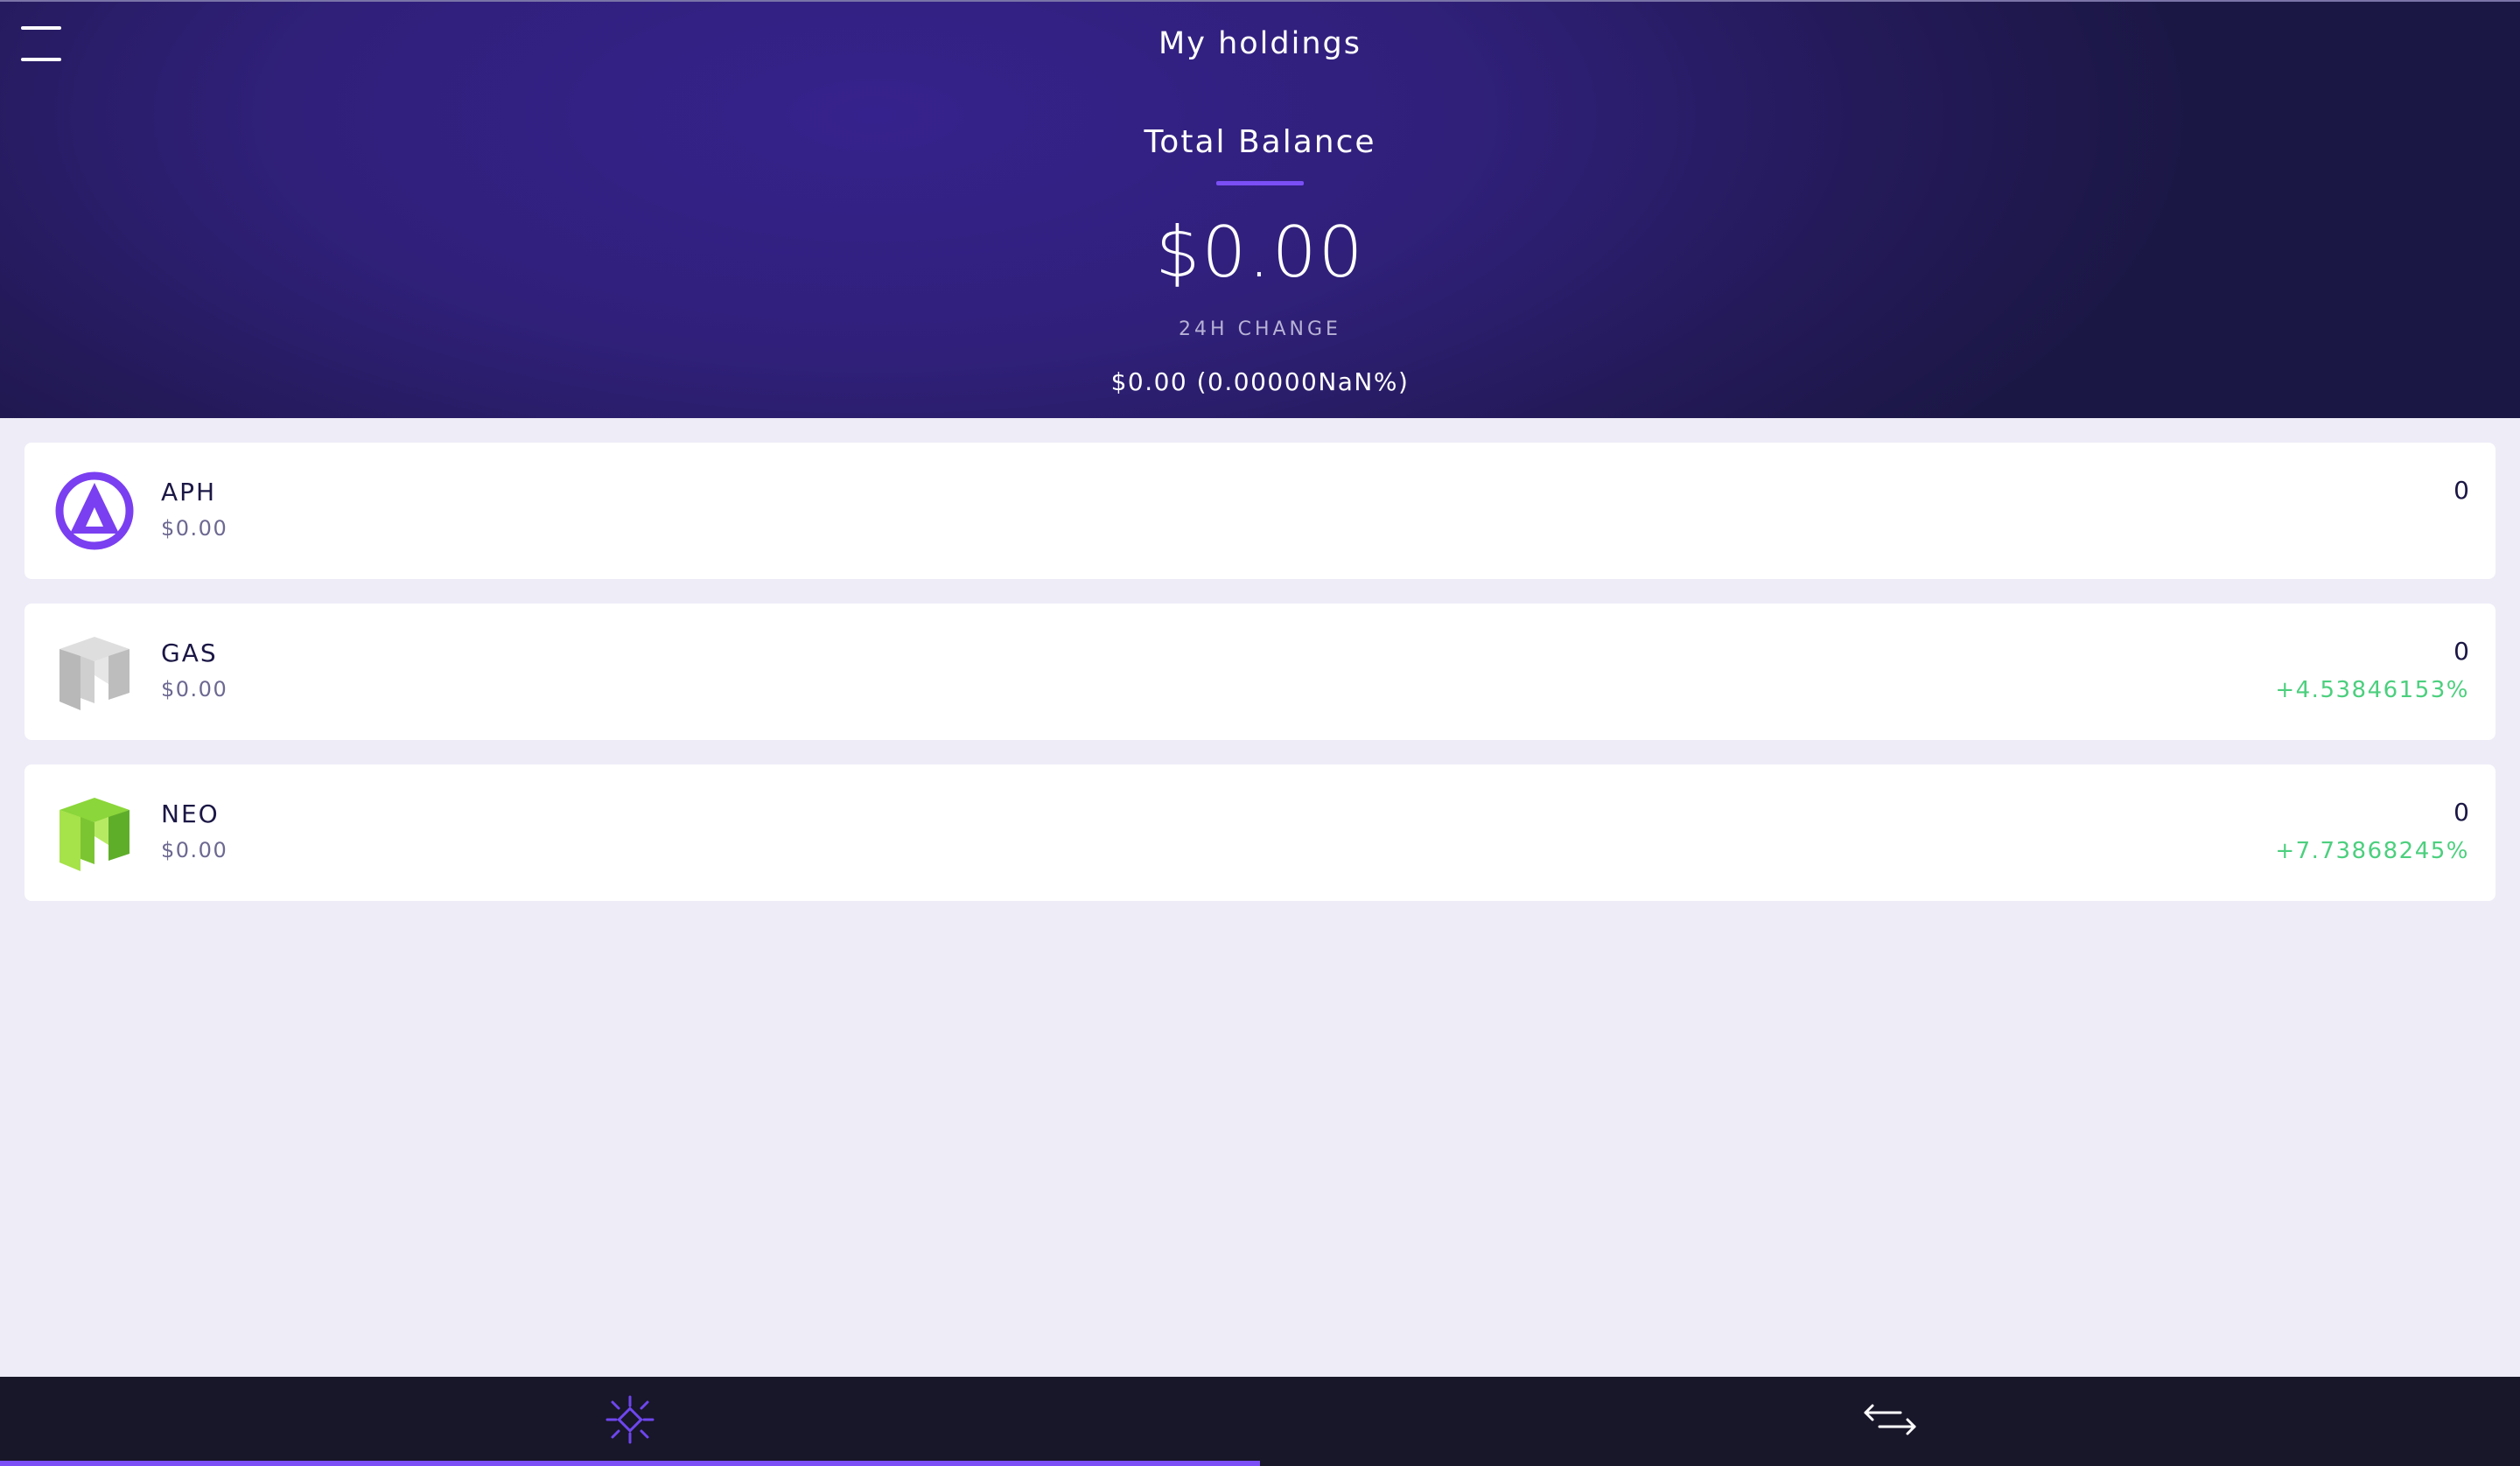 Image resolution: width=2520 pixels, height=1466 pixels. Describe the element at coordinates (94, 672) in the screenshot. I see `gas-logo-icon` at that location.